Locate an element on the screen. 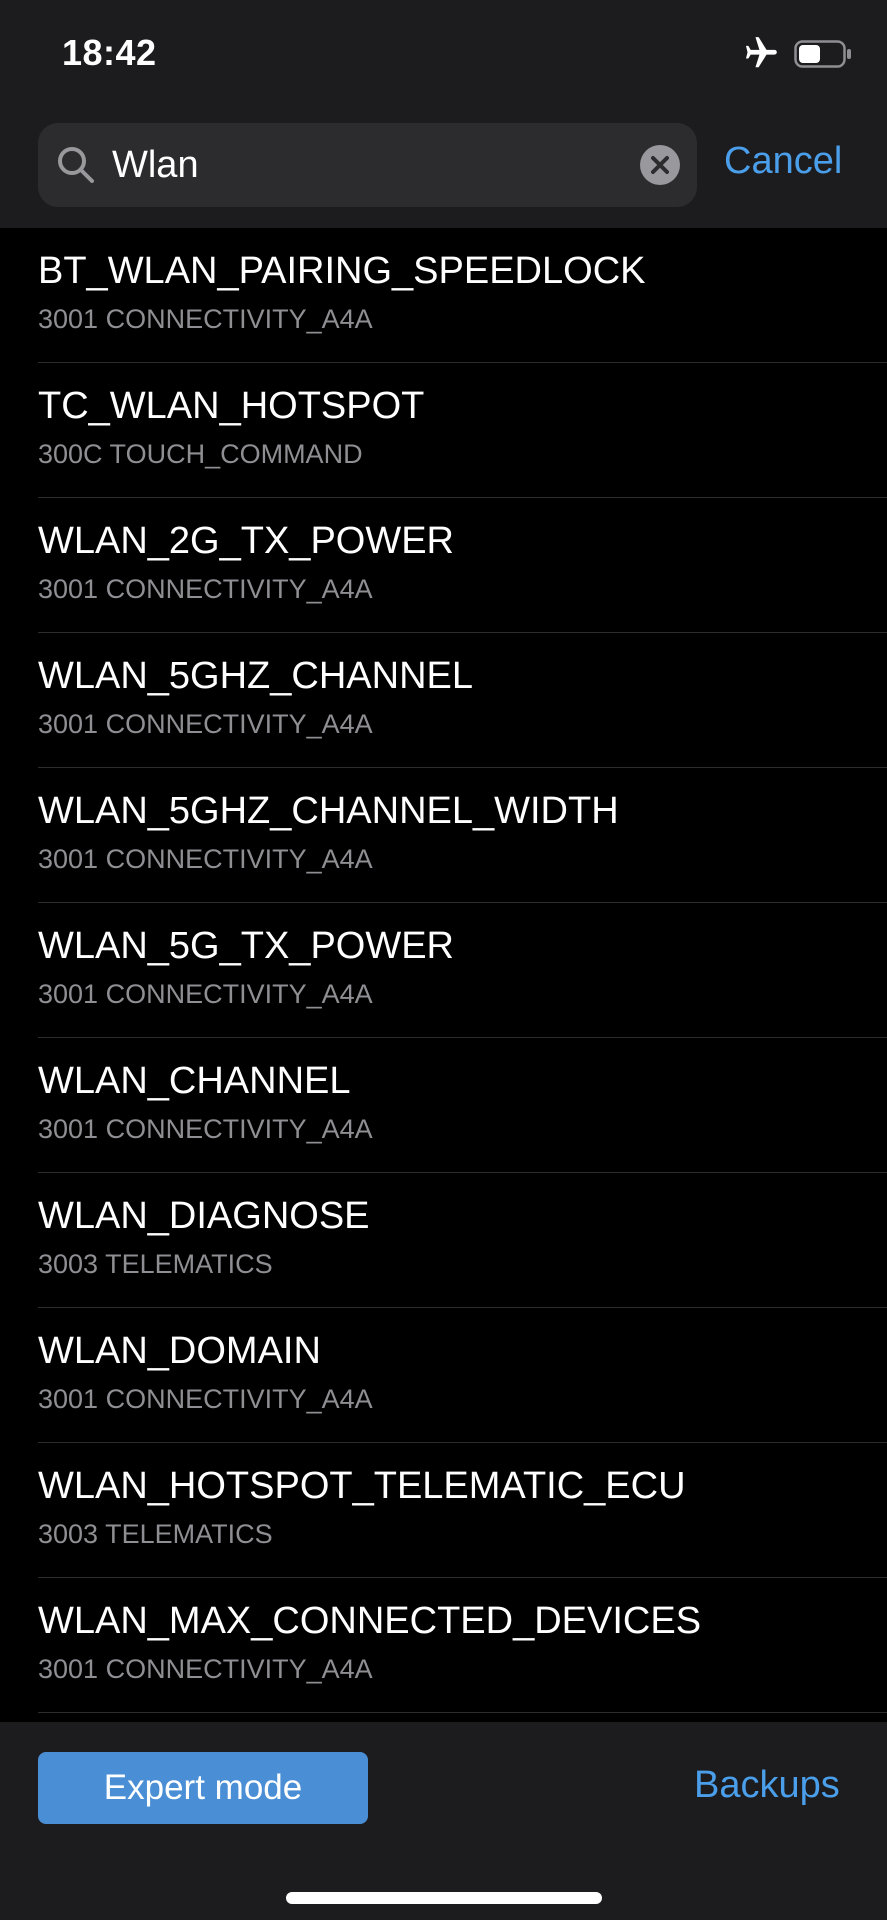  status-time: 18:42 is located at coordinates (109, 52).